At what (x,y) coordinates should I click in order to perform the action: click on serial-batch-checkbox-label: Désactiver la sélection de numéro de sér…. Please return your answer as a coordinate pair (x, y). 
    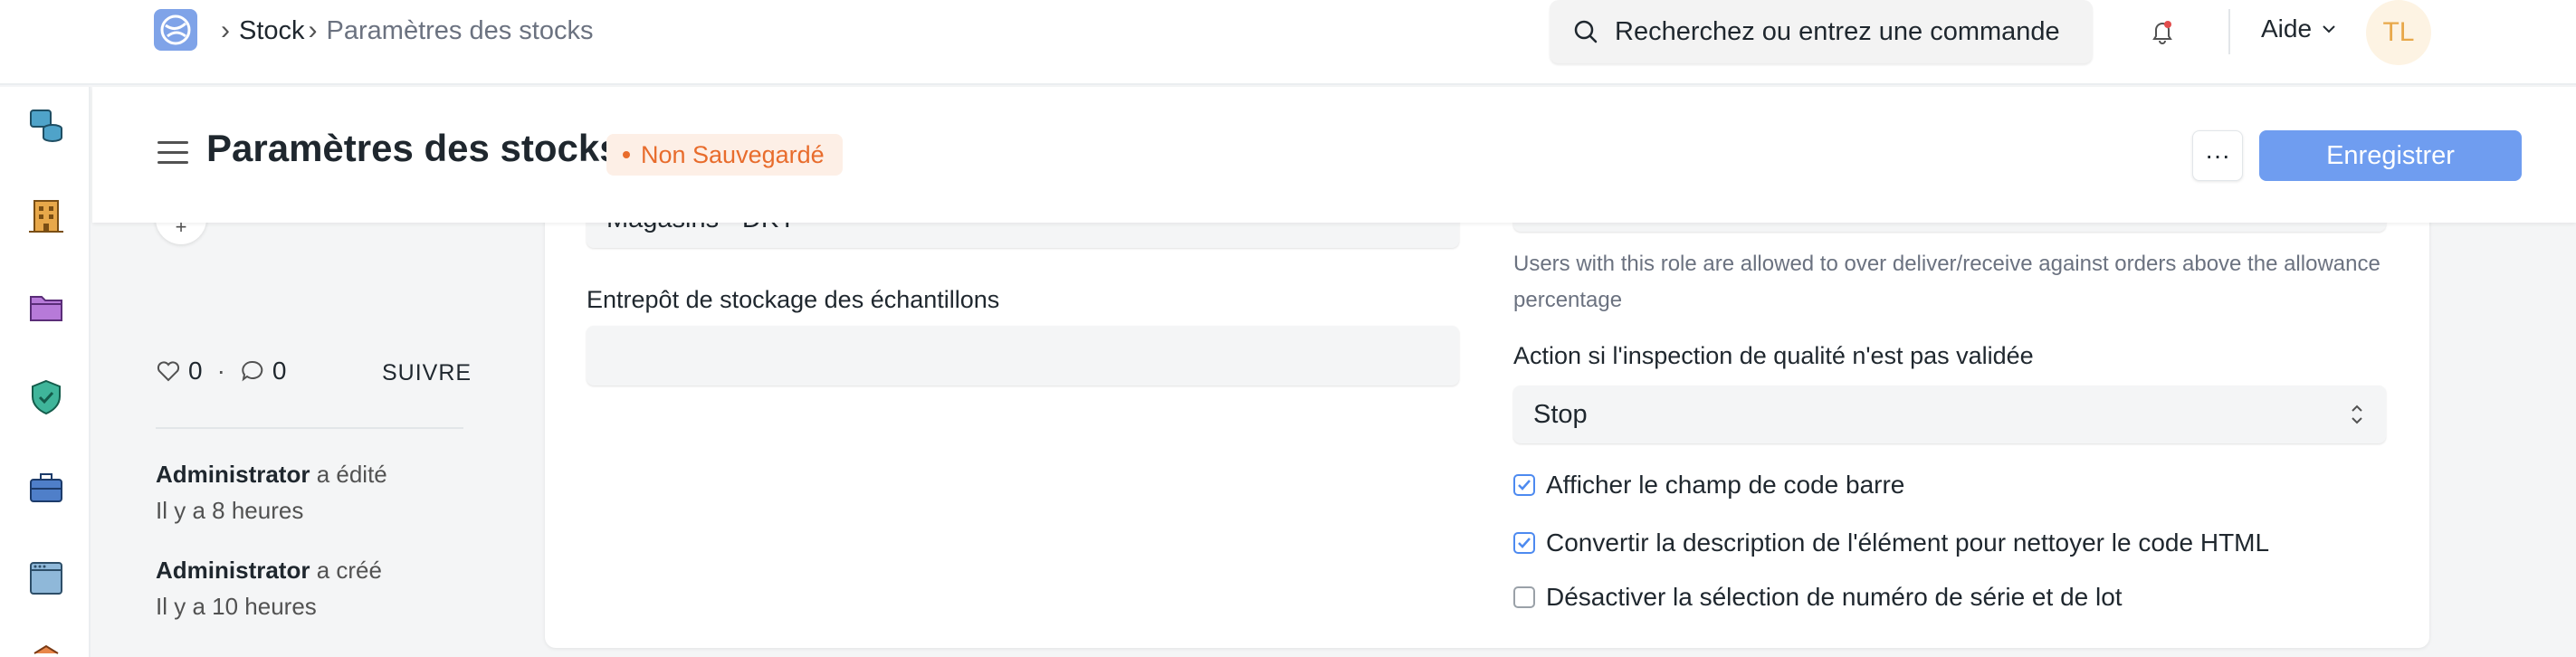
    Looking at the image, I should click on (1835, 597).